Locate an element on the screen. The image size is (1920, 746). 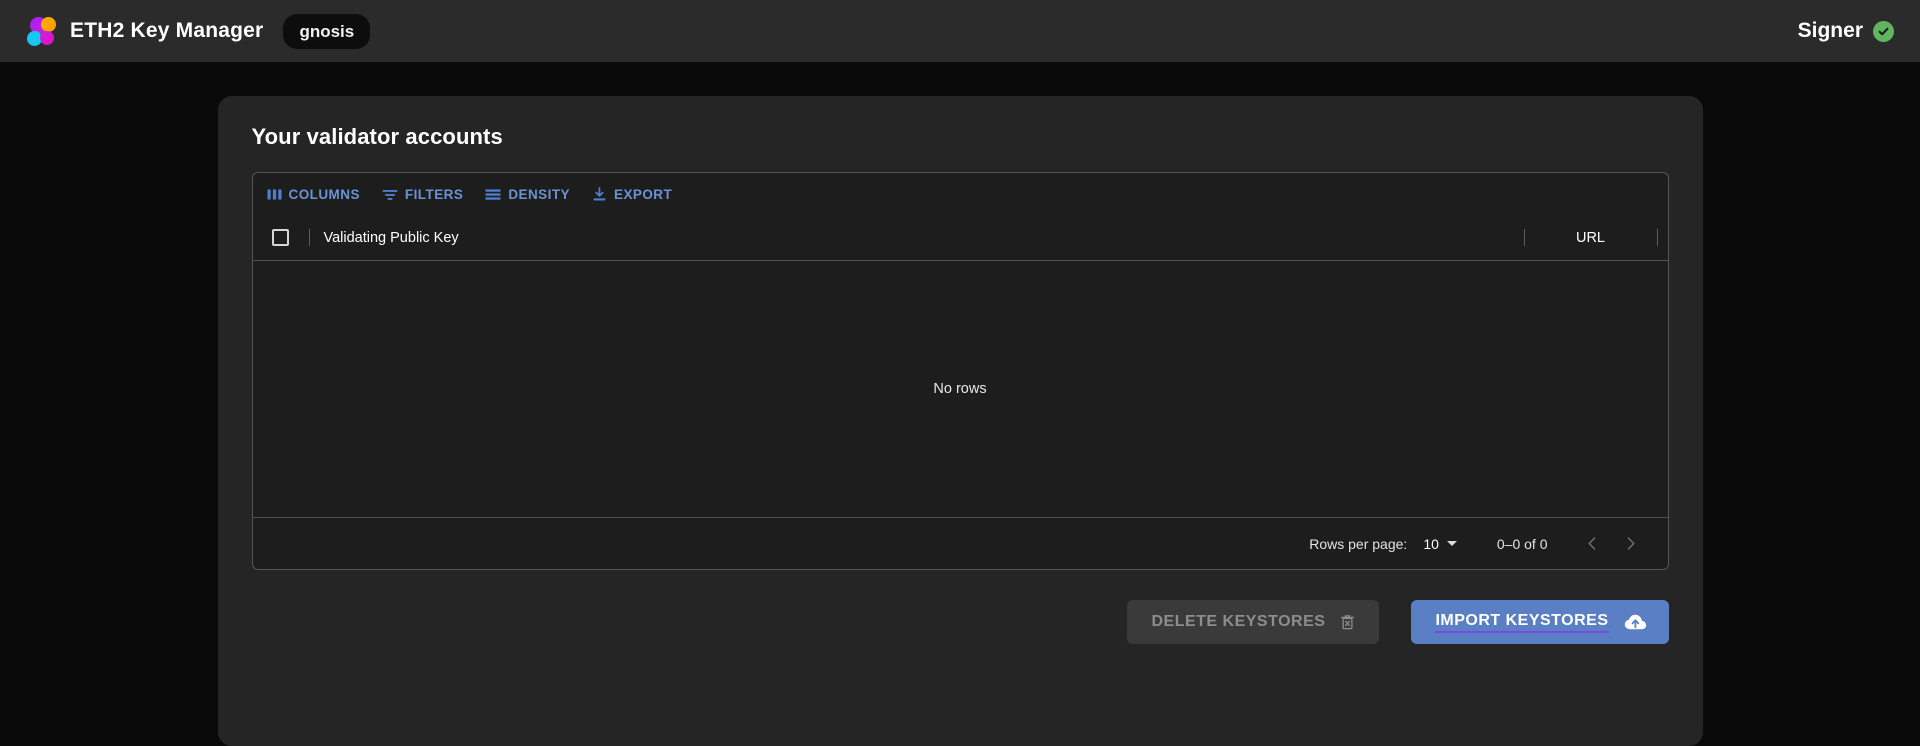
next-page-button is located at coordinates (1631, 544).